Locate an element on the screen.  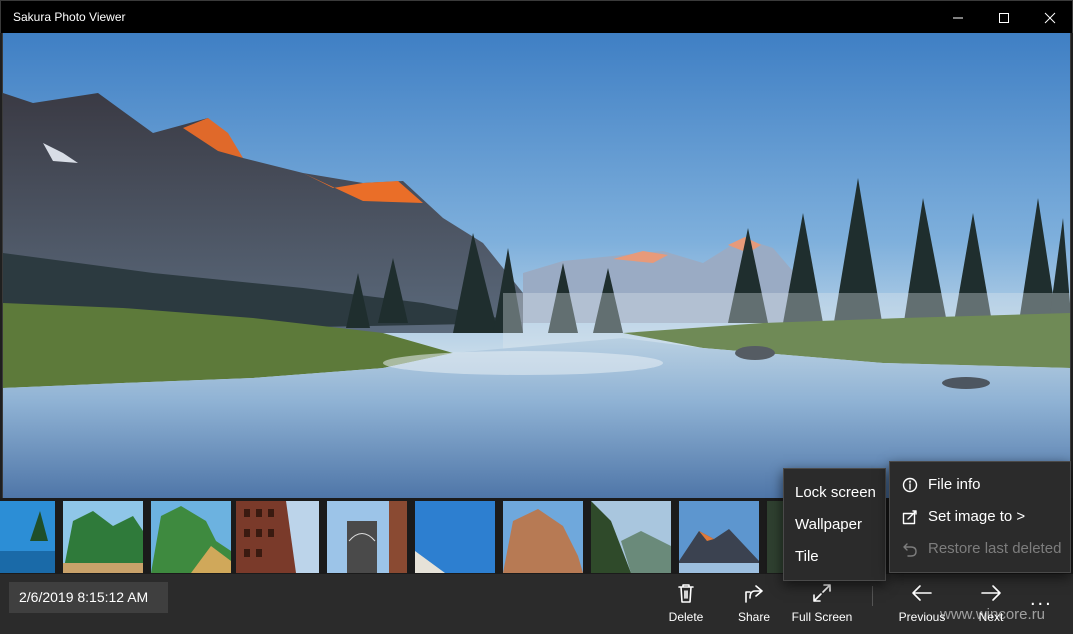
menu-item-label: Tile is located at coordinates (807, 556).